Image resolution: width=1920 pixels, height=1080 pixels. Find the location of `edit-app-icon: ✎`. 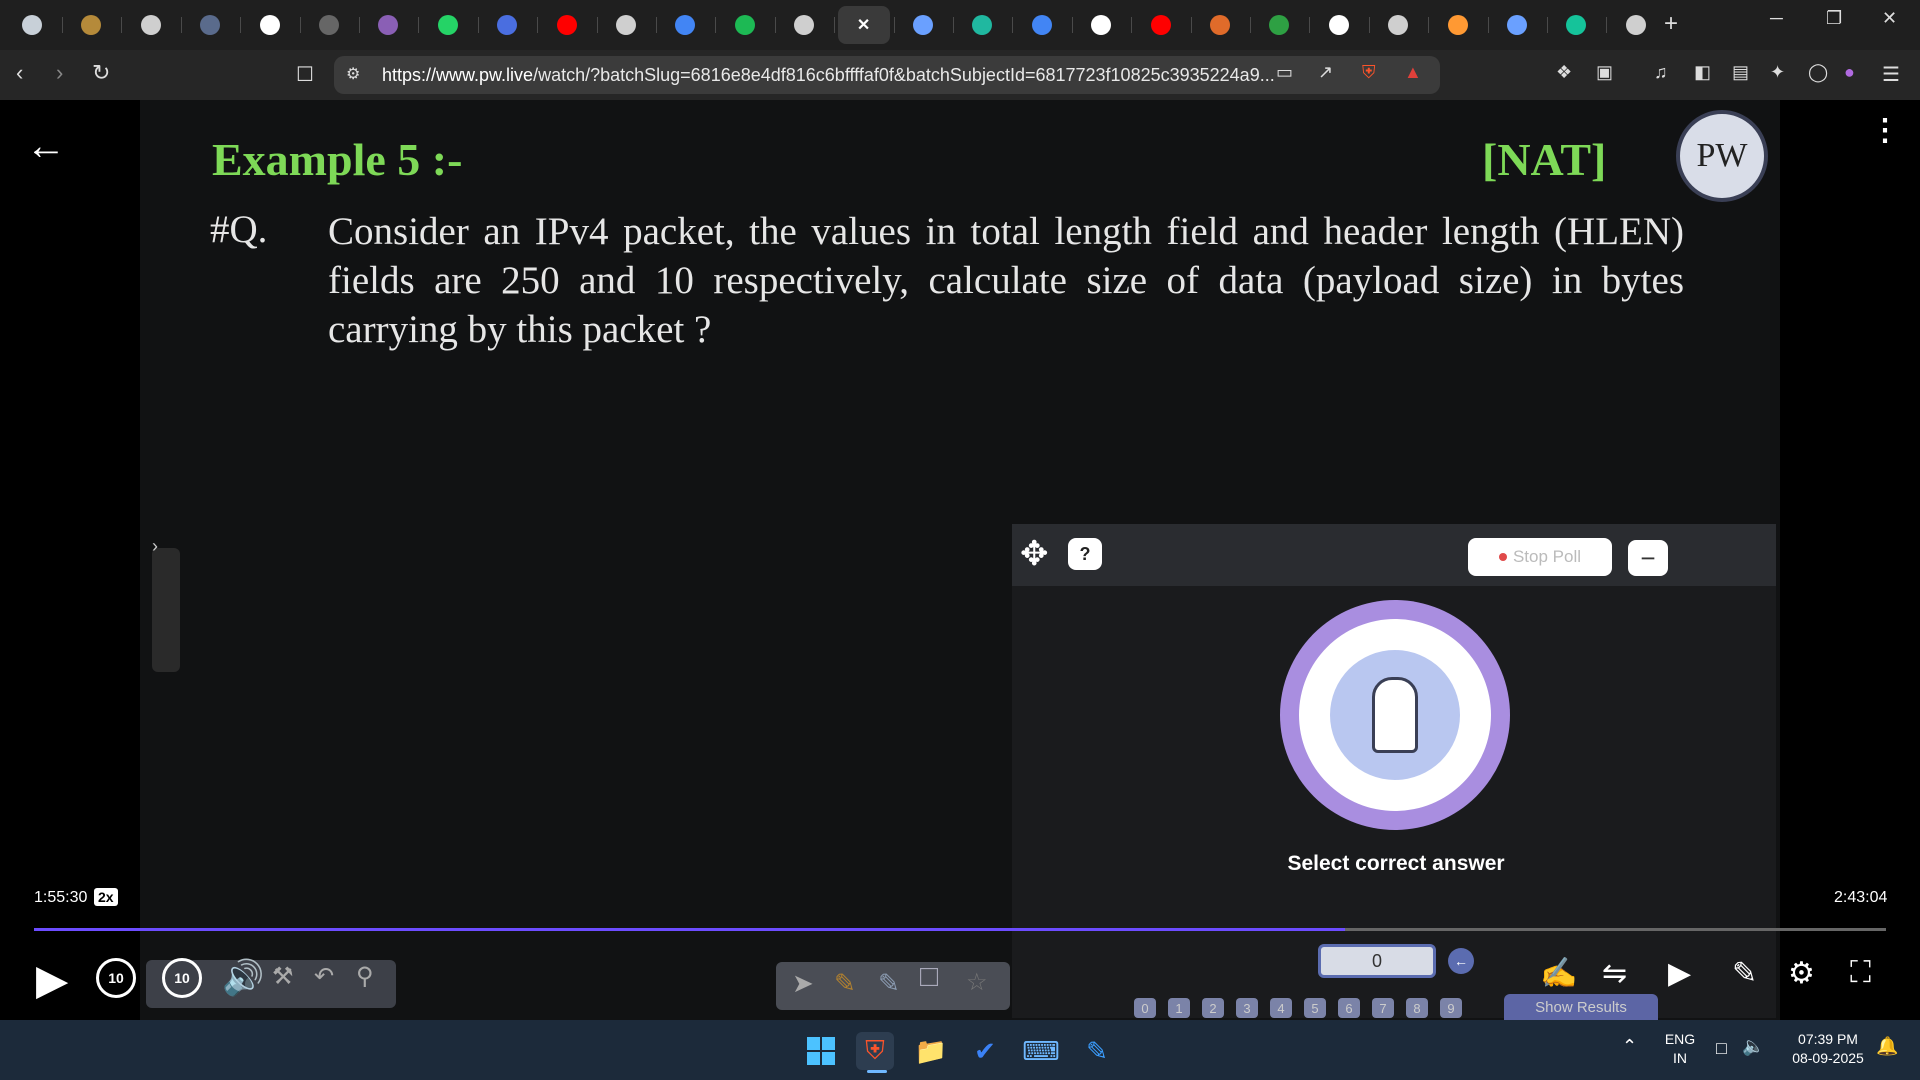

edit-app-icon: ✎ is located at coordinates (1097, 1051).